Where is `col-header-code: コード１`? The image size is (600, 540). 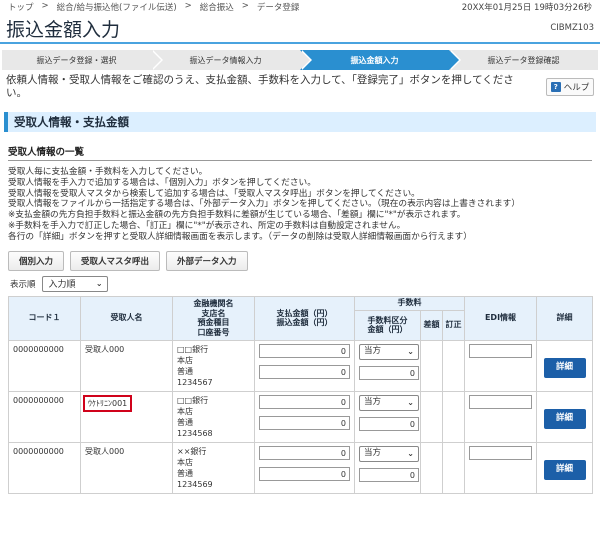
col-header-code: コード１ is located at coordinates (44, 318).